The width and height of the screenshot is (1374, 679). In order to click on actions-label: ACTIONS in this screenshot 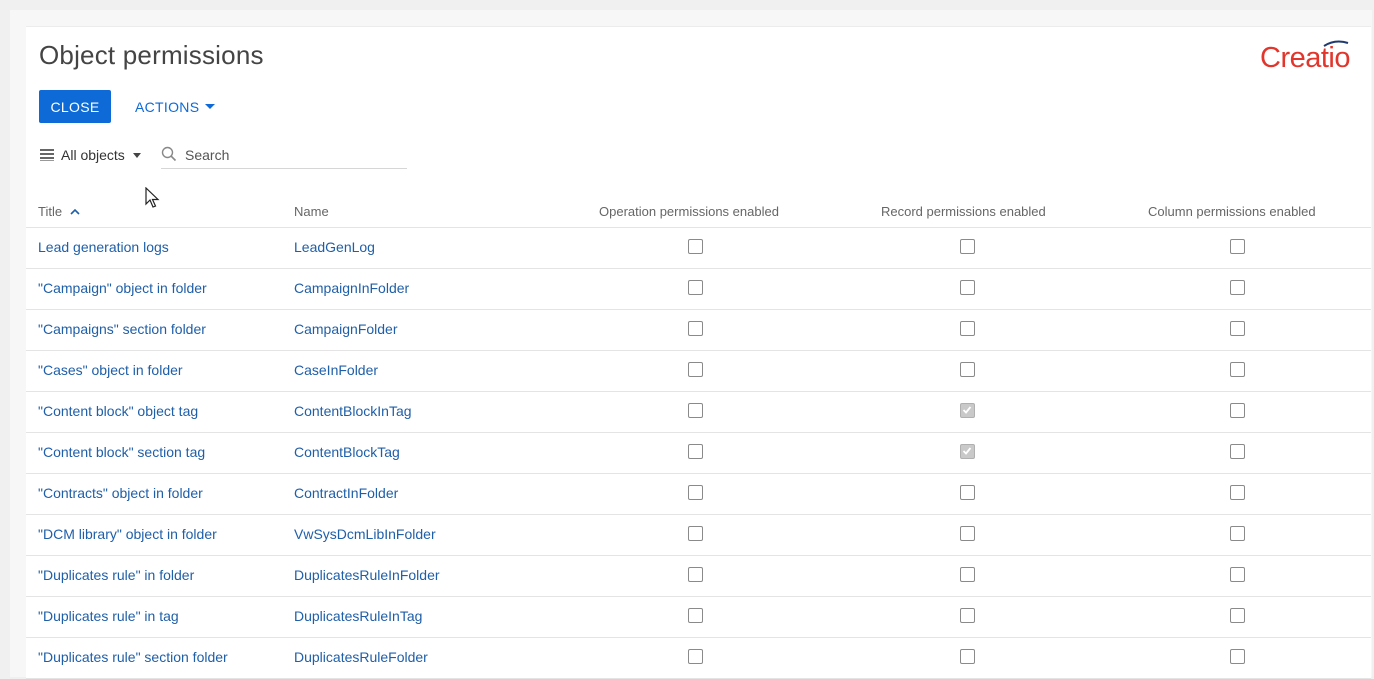, I will do `click(167, 106)`.